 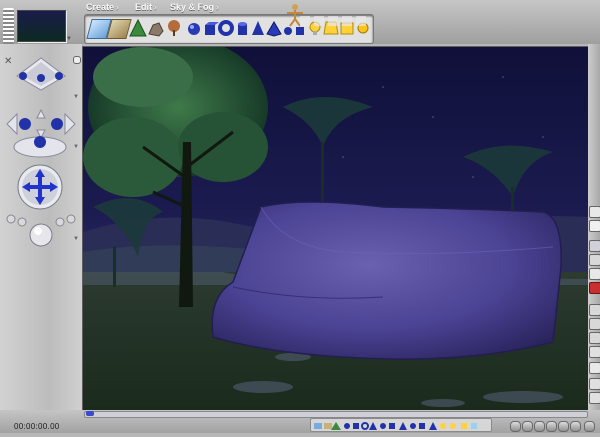 What do you see at coordinates (40, 189) in the screenshot?
I see `camera-move-control` at bounding box center [40, 189].